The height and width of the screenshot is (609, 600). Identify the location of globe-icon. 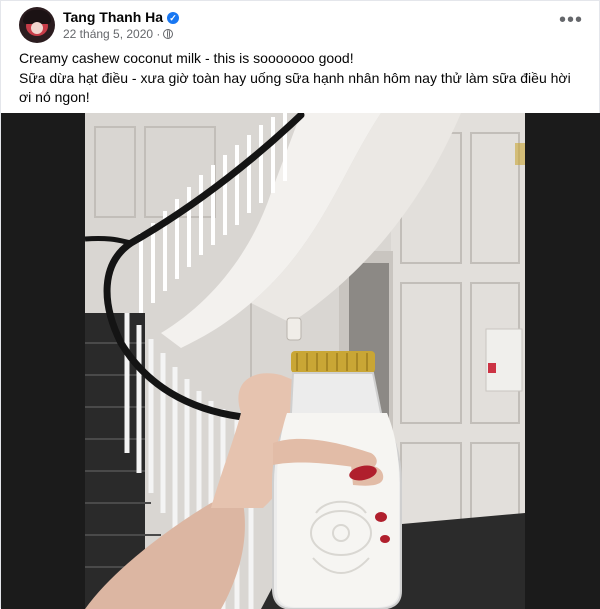
(168, 34).